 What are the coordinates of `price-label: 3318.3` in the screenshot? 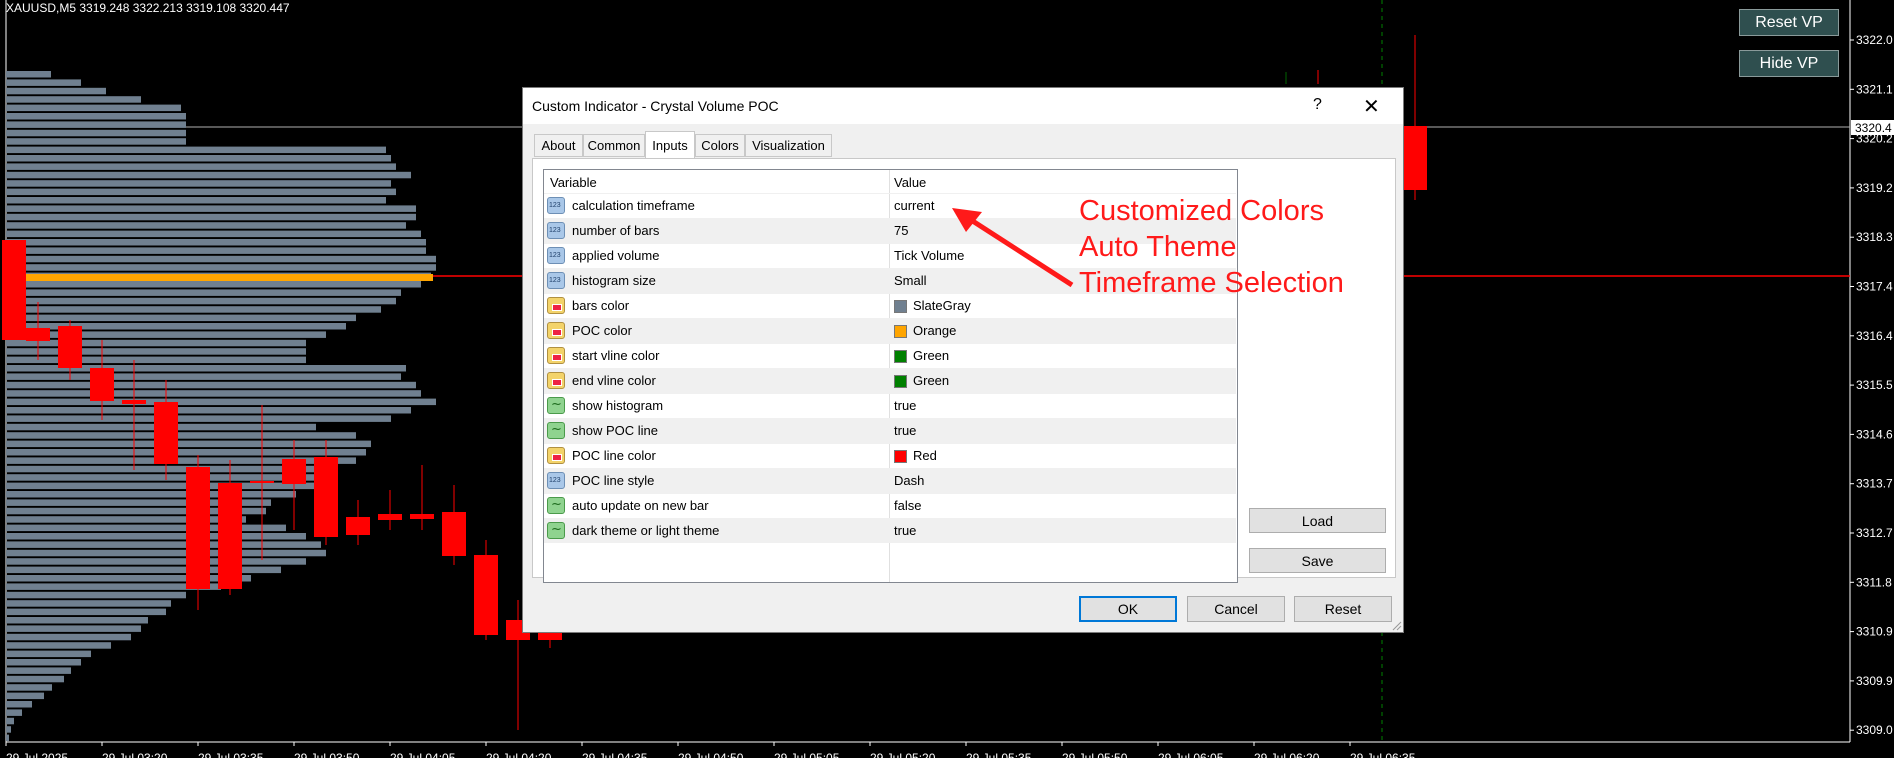 It's located at (1874, 237).